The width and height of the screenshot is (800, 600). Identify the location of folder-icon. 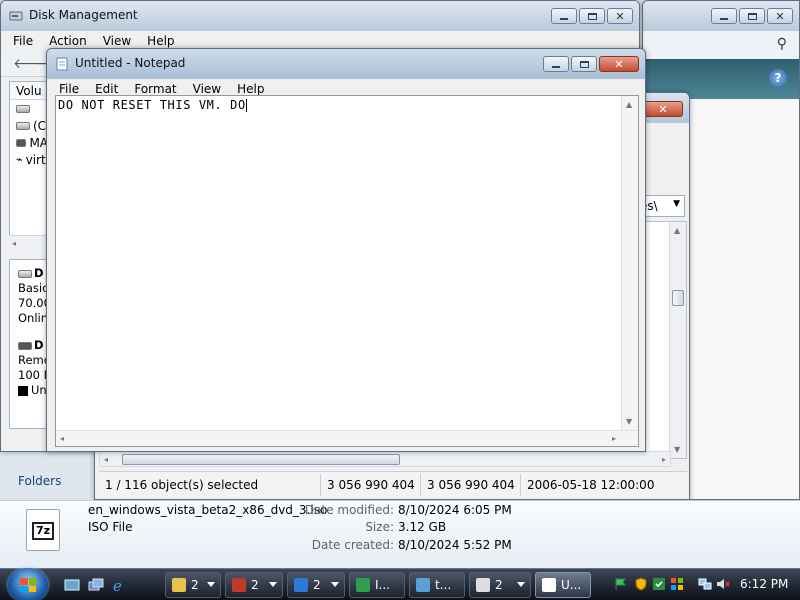
(179, 585).